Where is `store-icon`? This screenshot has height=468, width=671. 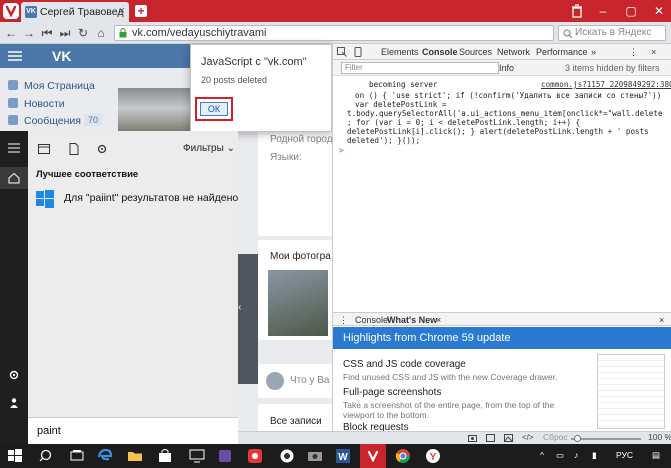 store-icon is located at coordinates (165, 456).